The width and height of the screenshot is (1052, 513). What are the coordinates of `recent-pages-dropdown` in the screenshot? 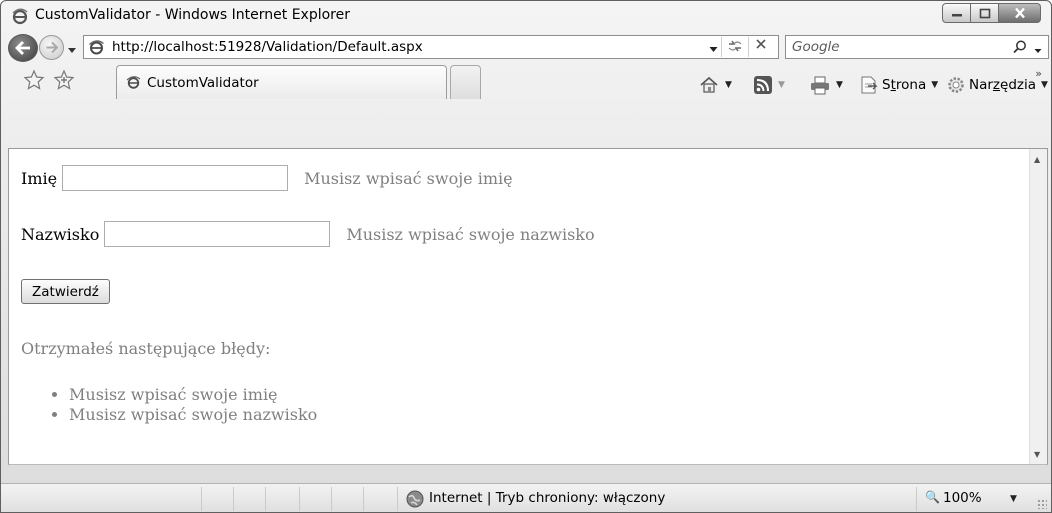 It's located at (72, 50).